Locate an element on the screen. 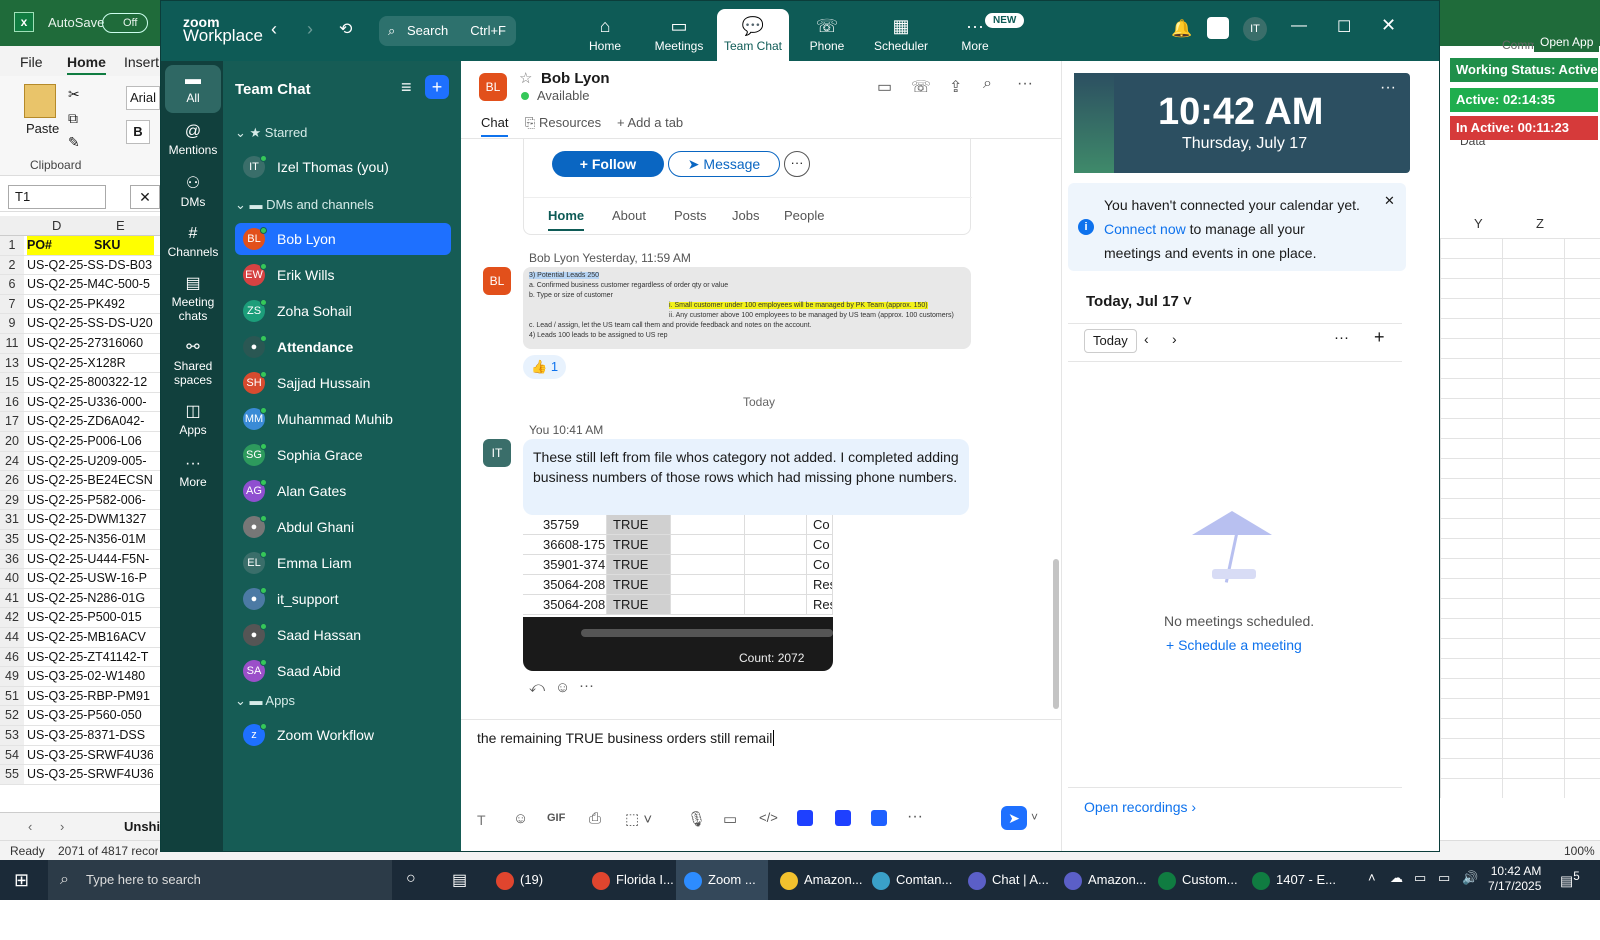 This screenshot has width=1600, height=940. prev-sheet-icon: ‹ is located at coordinates (30, 826).